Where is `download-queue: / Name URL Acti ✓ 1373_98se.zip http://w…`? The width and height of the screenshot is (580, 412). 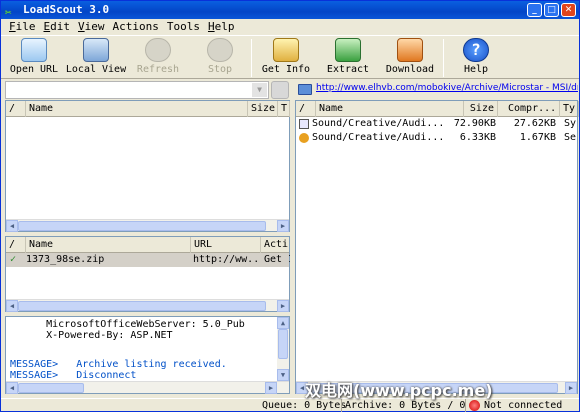 download-queue: / Name URL Acti ✓ 1373_98se.zip http://w… is located at coordinates (148, 274).